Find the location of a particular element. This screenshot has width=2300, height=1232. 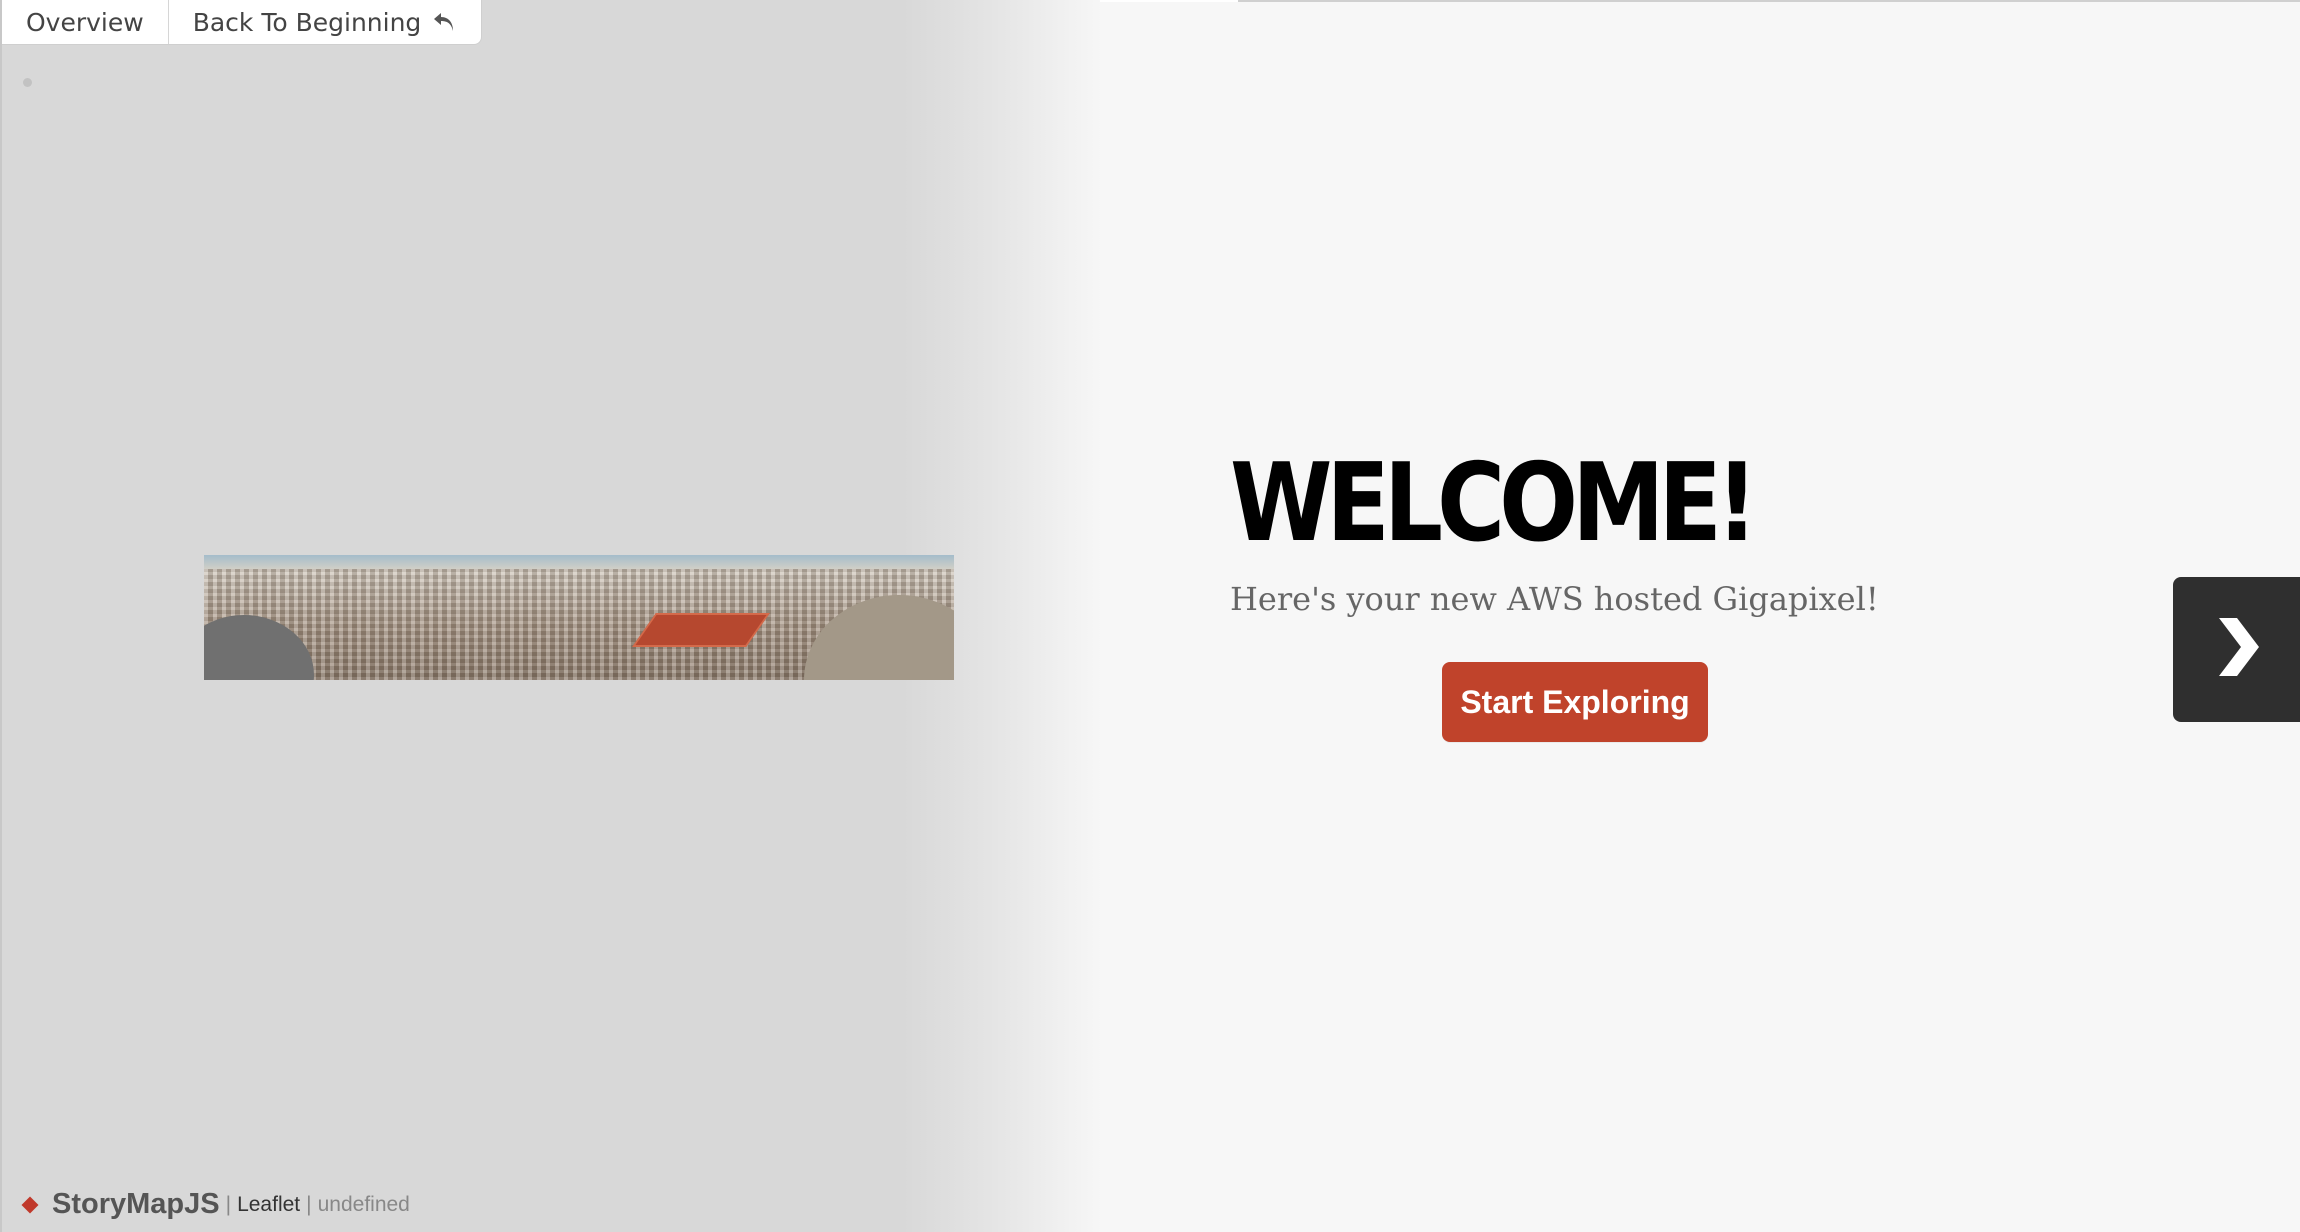

chevron-right-icon is located at coordinates (2237, 649).